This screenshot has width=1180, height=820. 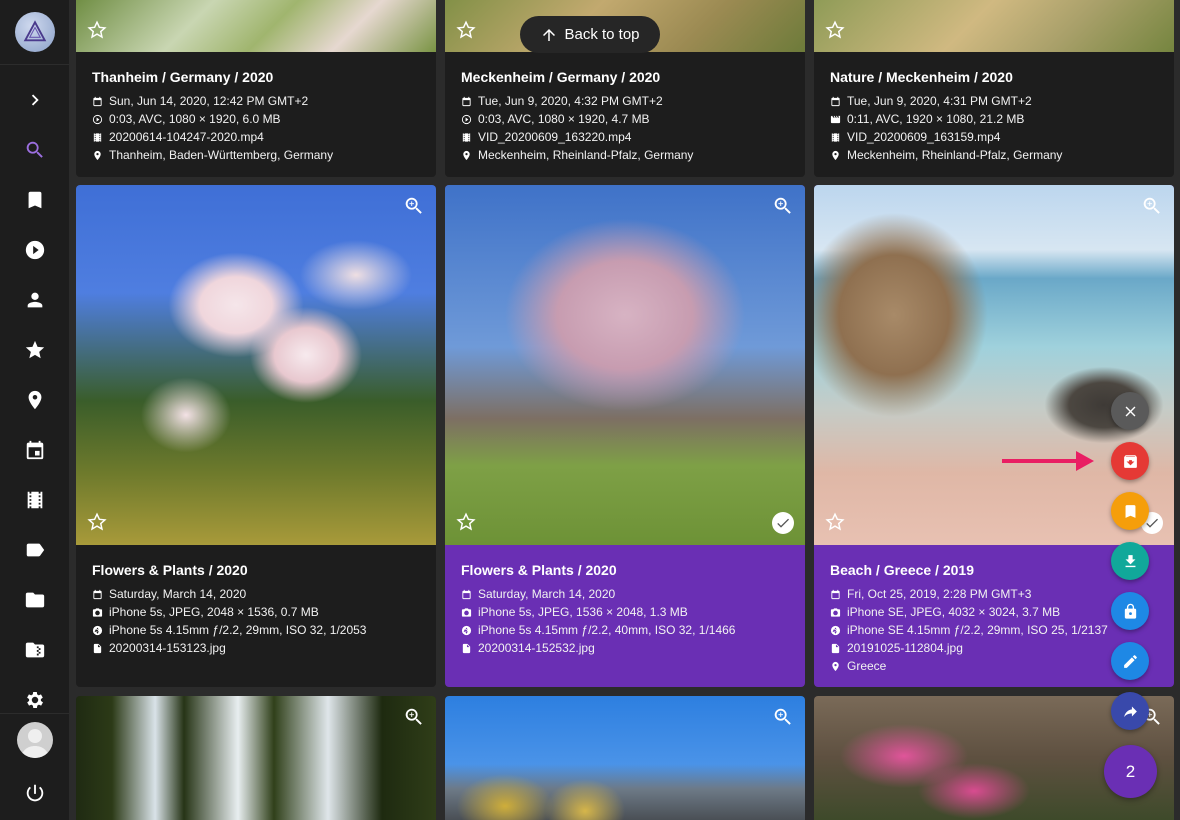 I want to click on sidebar-item-videos, so click(x=34, y=250).